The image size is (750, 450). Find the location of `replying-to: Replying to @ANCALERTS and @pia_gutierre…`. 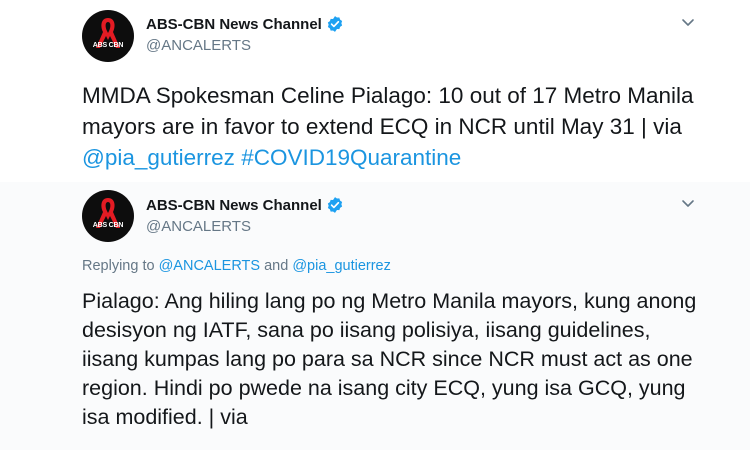

replying-to: Replying to @ANCALERTS and @pia_gutierre… is located at coordinates (236, 266).